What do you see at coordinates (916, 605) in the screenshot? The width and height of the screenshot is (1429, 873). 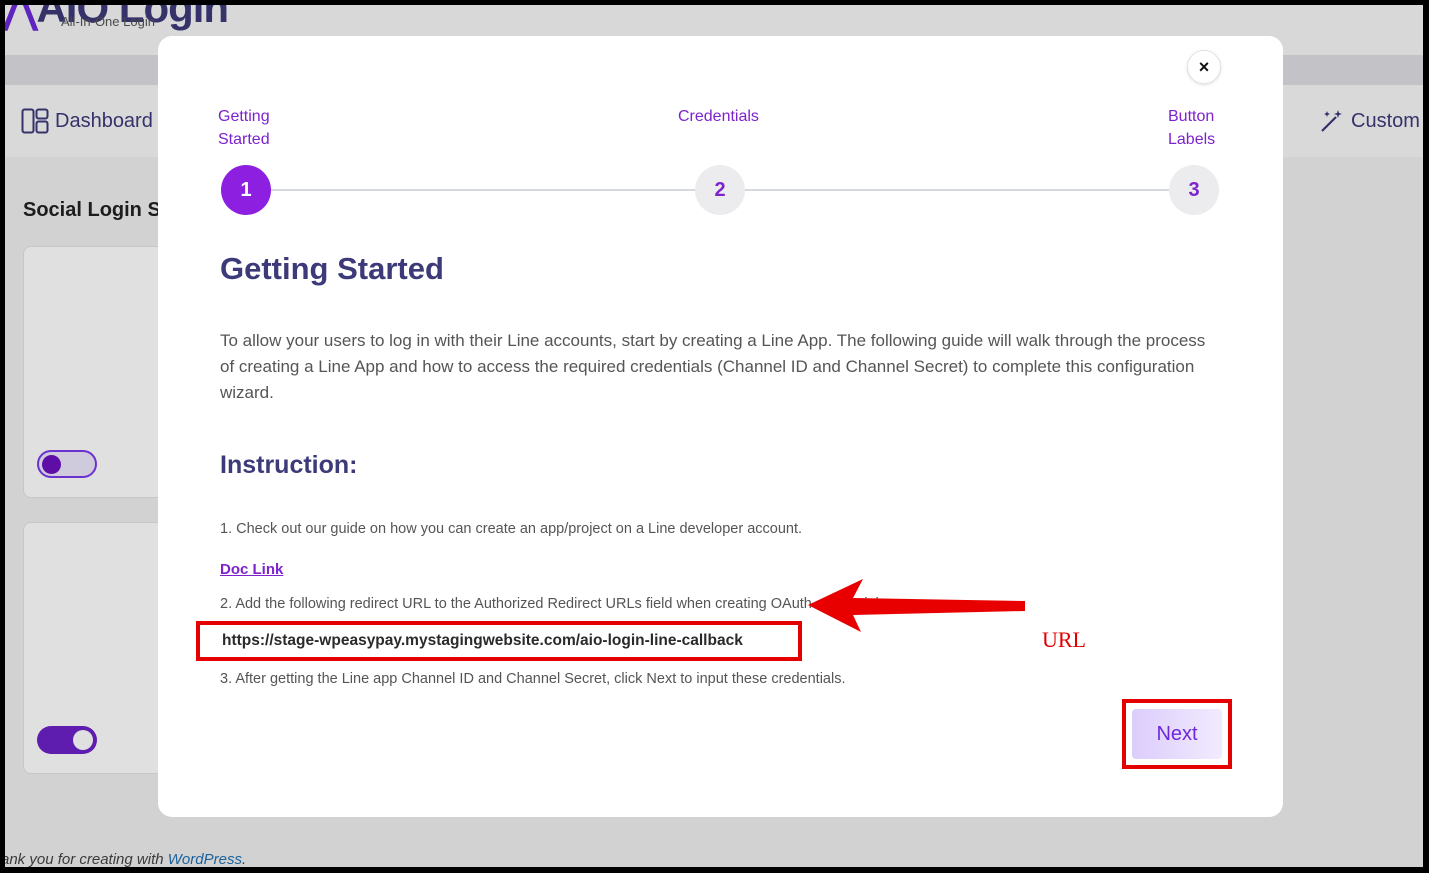 I see `annotation-arrow-icon` at bounding box center [916, 605].